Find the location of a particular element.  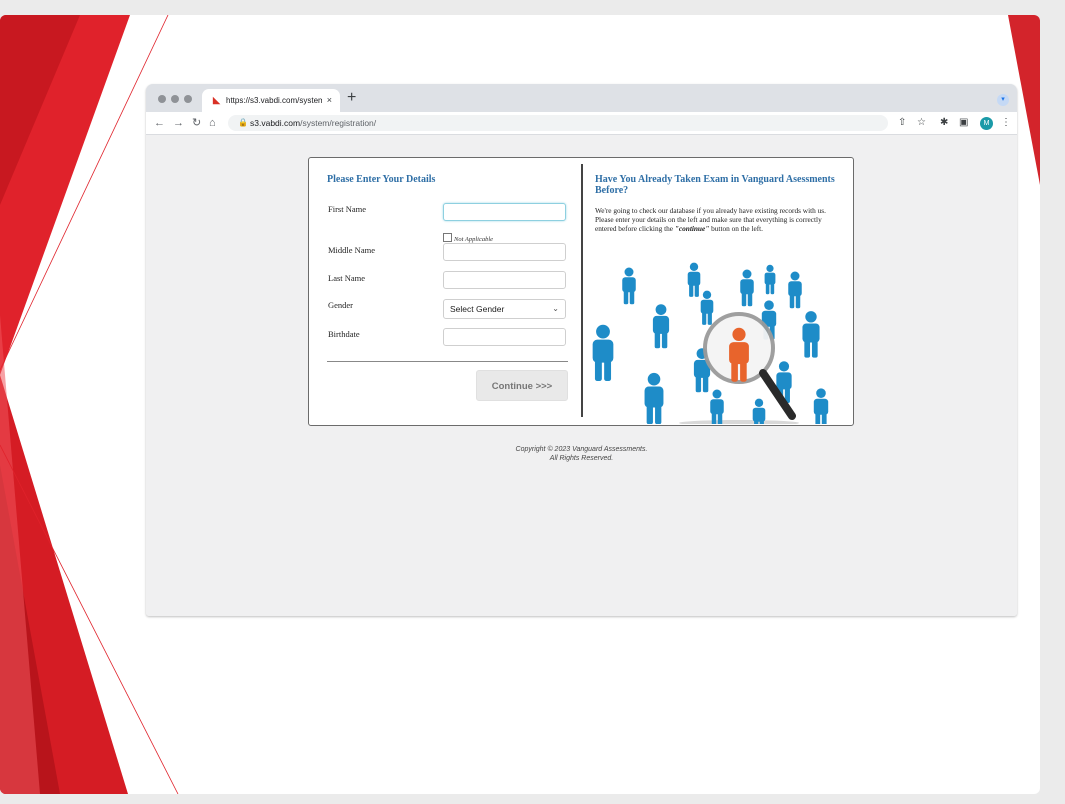

last-name-label: Last Name is located at coordinates (347, 278).